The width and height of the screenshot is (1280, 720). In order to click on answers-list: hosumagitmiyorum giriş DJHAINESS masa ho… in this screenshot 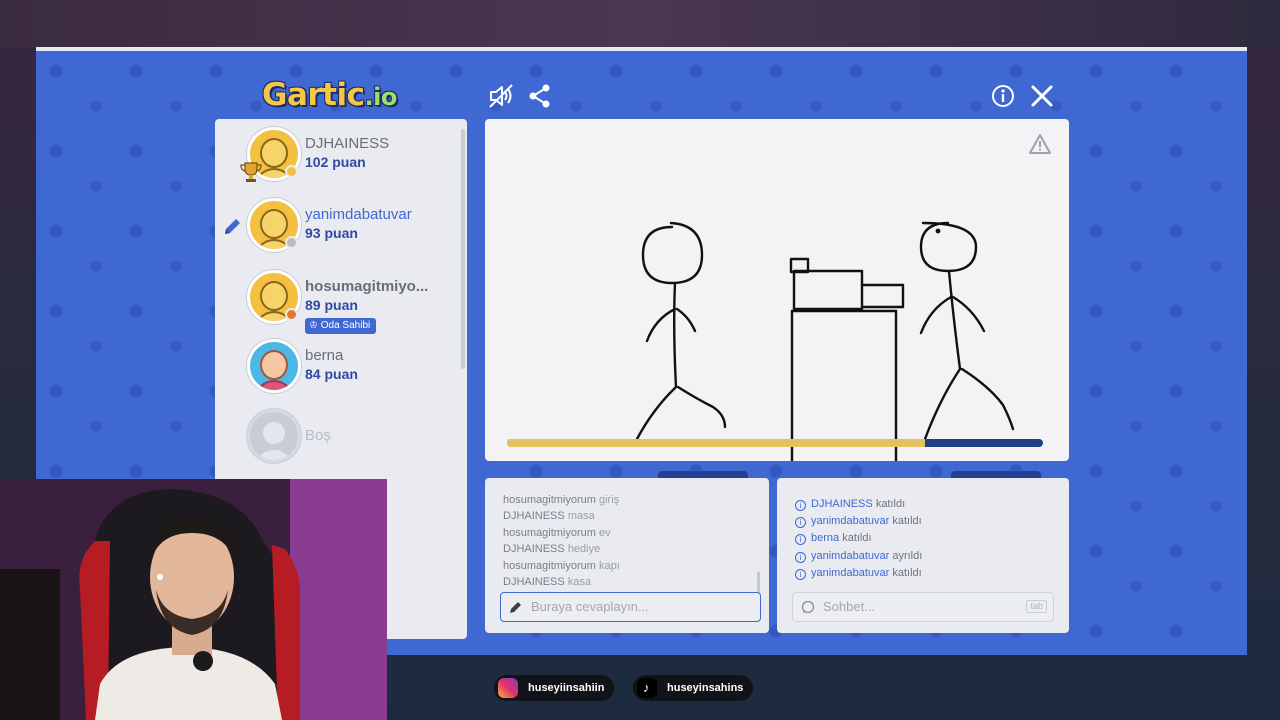, I will do `click(628, 541)`.